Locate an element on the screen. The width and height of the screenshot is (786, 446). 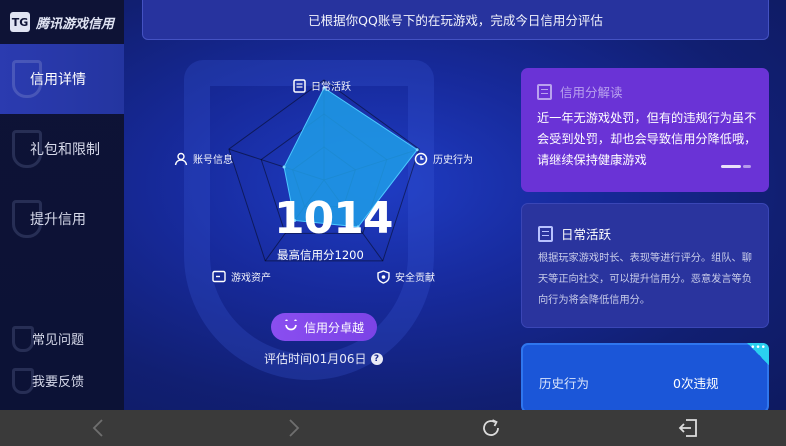
history-row: 历史行为 0次违规 is located at coordinates (653, 382).